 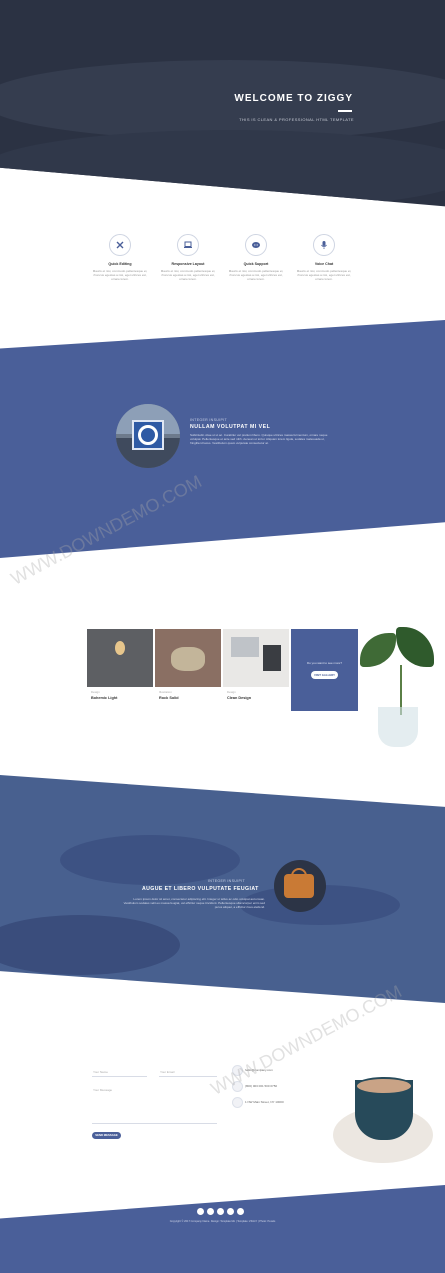 What do you see at coordinates (200, 889) in the screenshot?
I see `testimonial-title: AUGUE ET LIBERO VULPUTATE FEUGIAT` at bounding box center [200, 889].